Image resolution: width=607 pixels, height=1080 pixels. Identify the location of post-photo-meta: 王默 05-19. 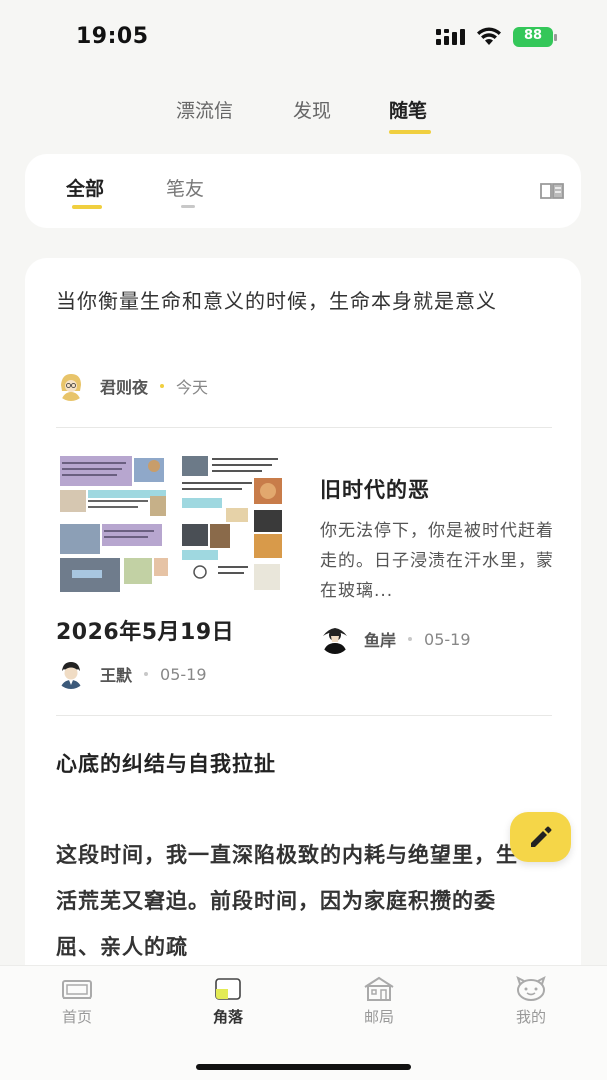
(131, 674).